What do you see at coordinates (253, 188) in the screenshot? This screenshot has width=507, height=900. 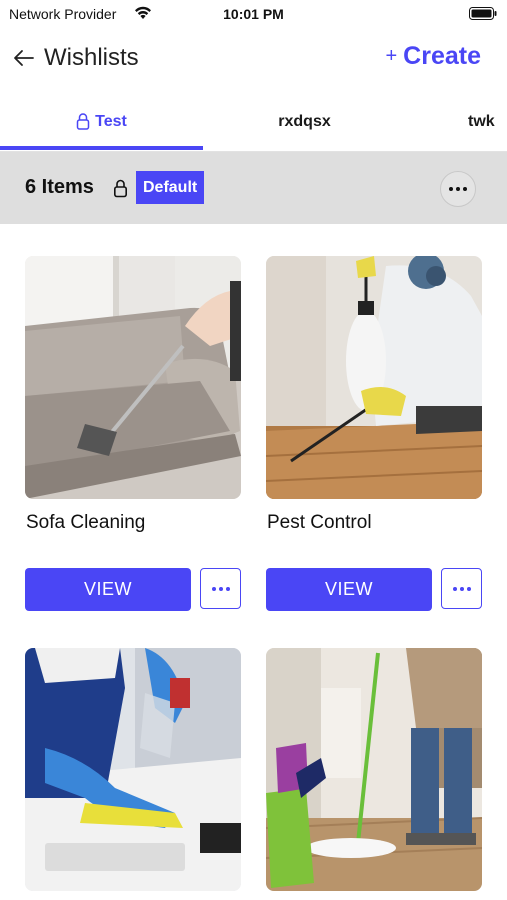 I see `wishlist-summary: 6 Items Default` at bounding box center [253, 188].